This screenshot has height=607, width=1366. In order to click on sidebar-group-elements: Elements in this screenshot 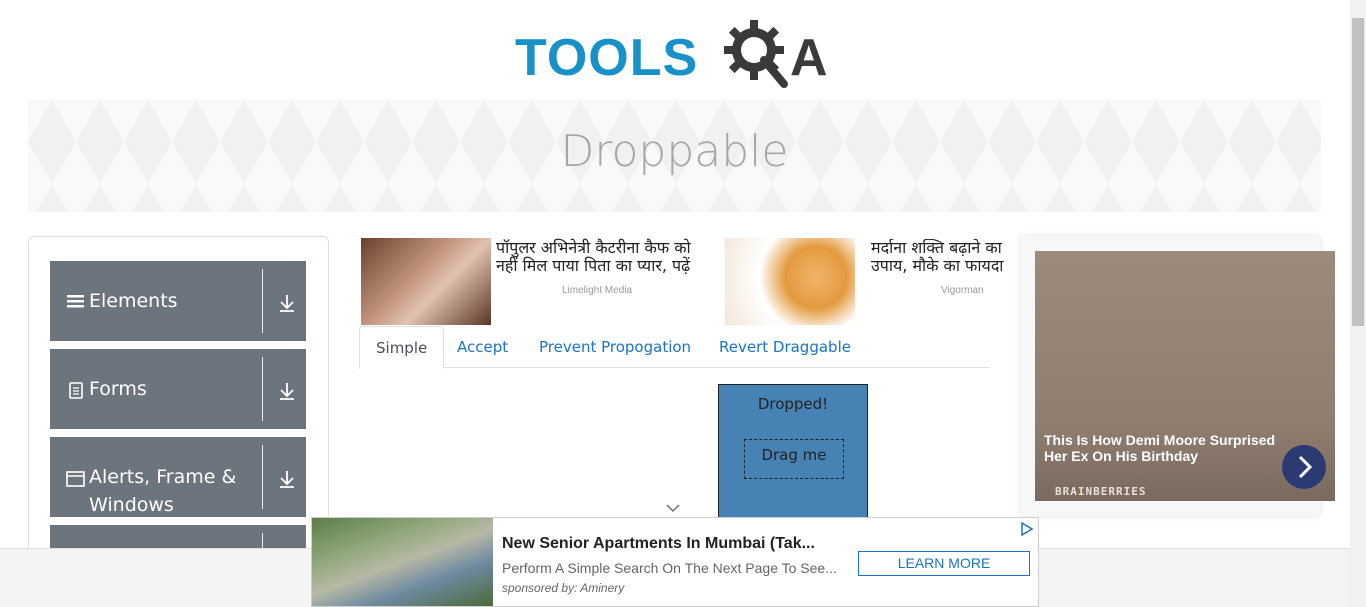, I will do `click(178, 301)`.